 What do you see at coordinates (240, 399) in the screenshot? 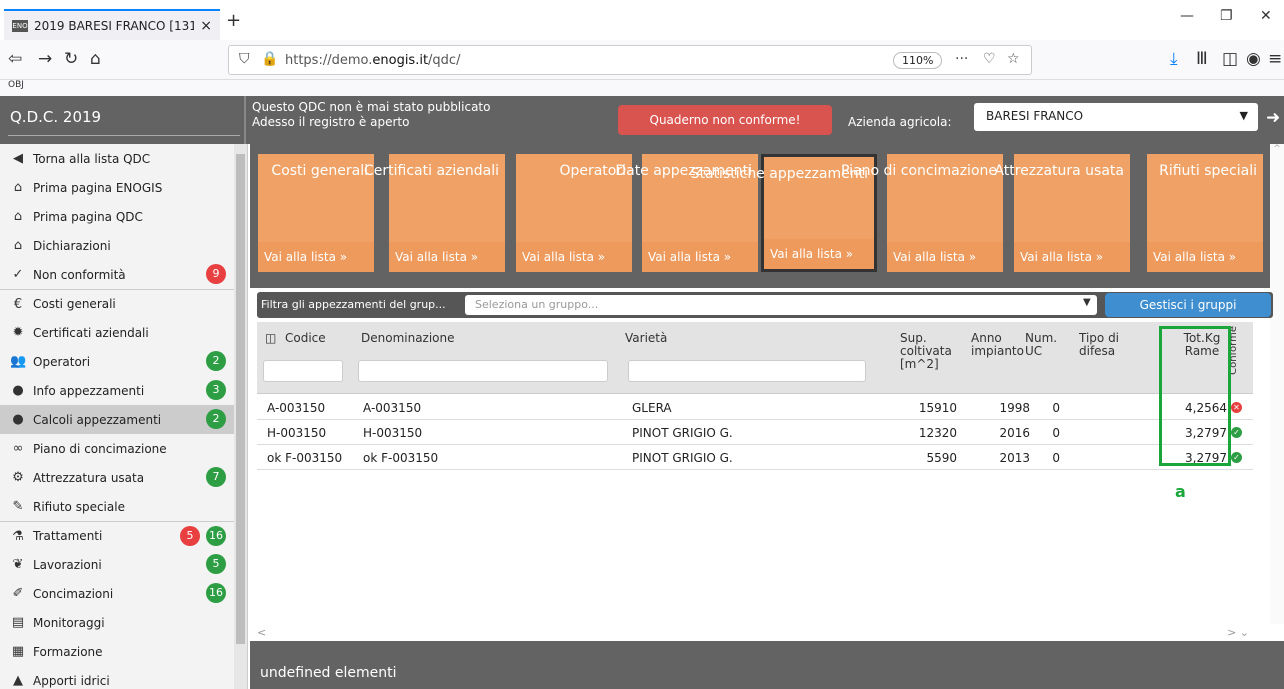
I see `sidebar-scroll-thumb` at bounding box center [240, 399].